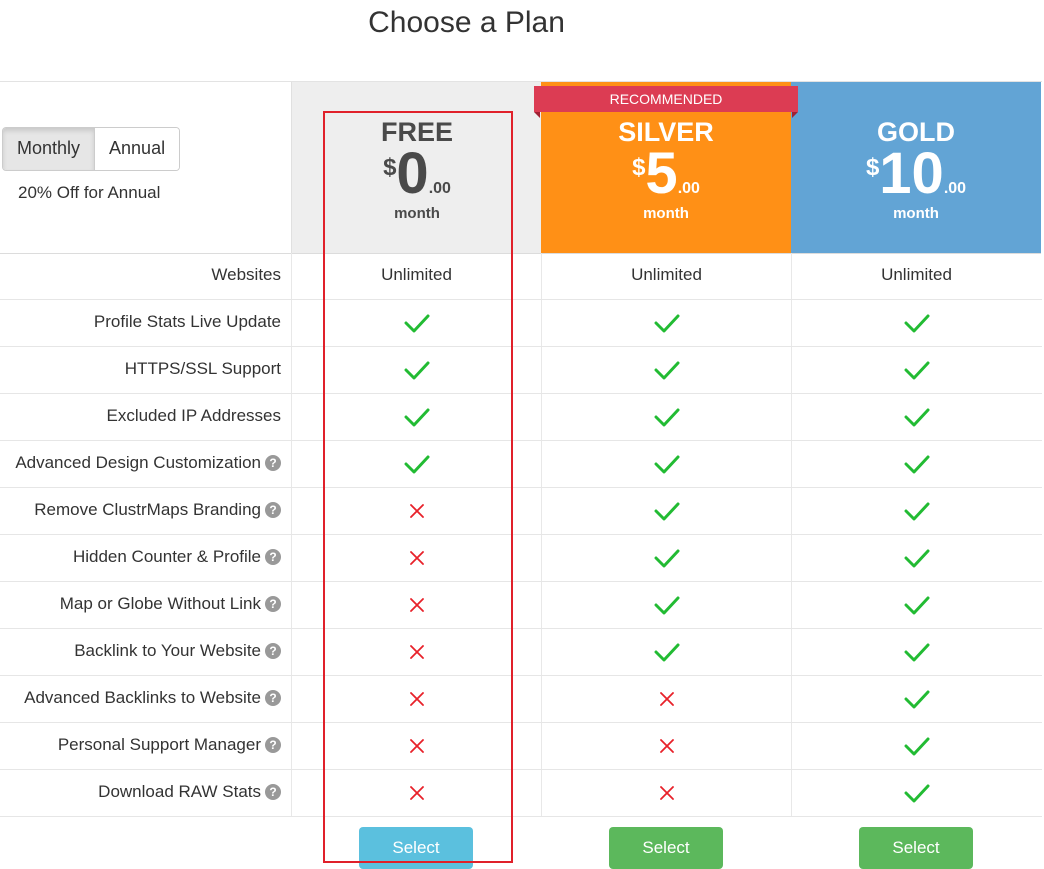 The image size is (1044, 869). I want to click on table-row: Backlink to Your Website?, so click(521, 652).